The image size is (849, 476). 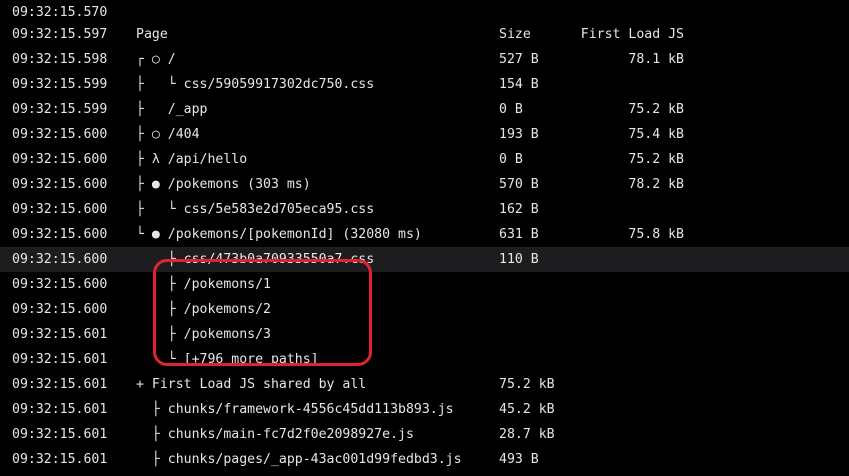 What do you see at coordinates (519, 184) in the screenshot?
I see `route-size: 570 B` at bounding box center [519, 184].